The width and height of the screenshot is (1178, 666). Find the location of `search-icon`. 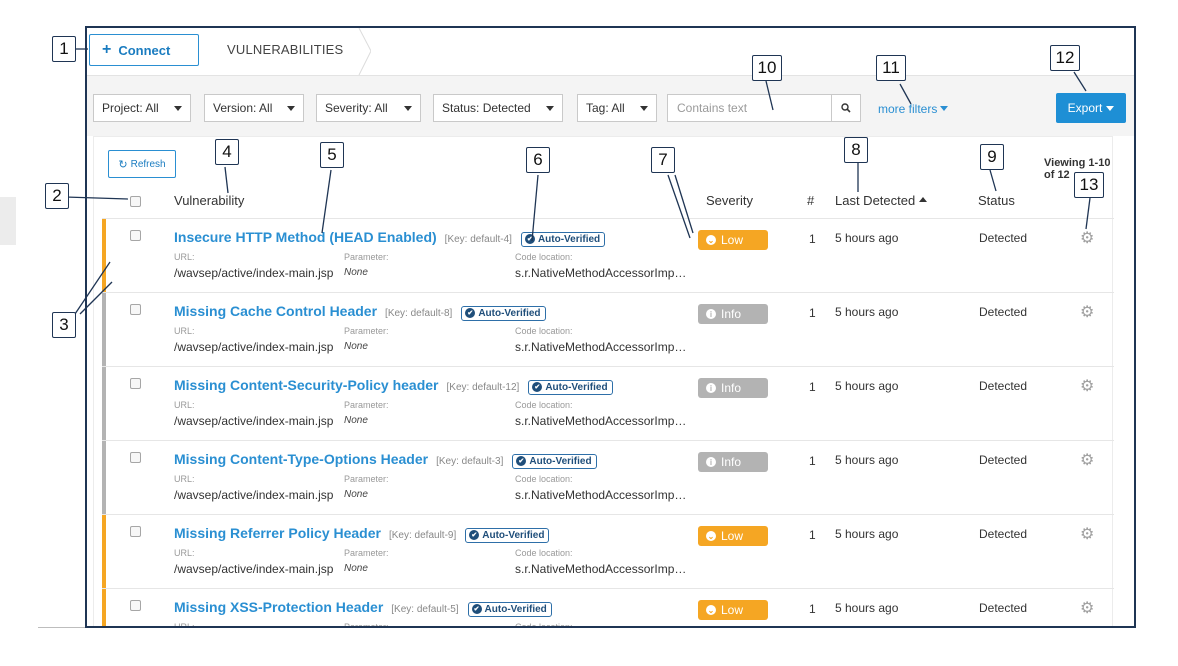

search-icon is located at coordinates (846, 108).